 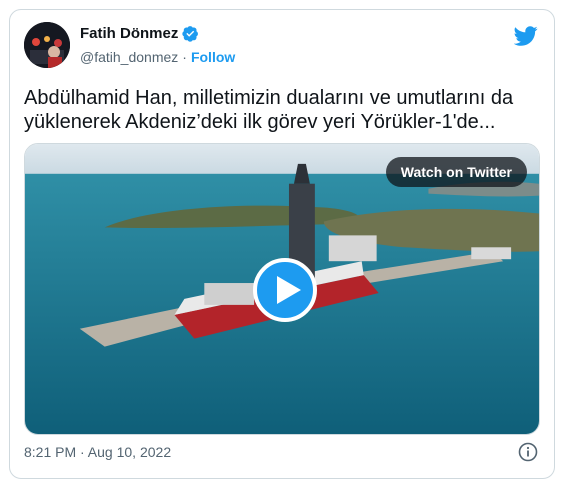 I want to click on author-name: Fatih Dönmez, so click(x=129, y=33).